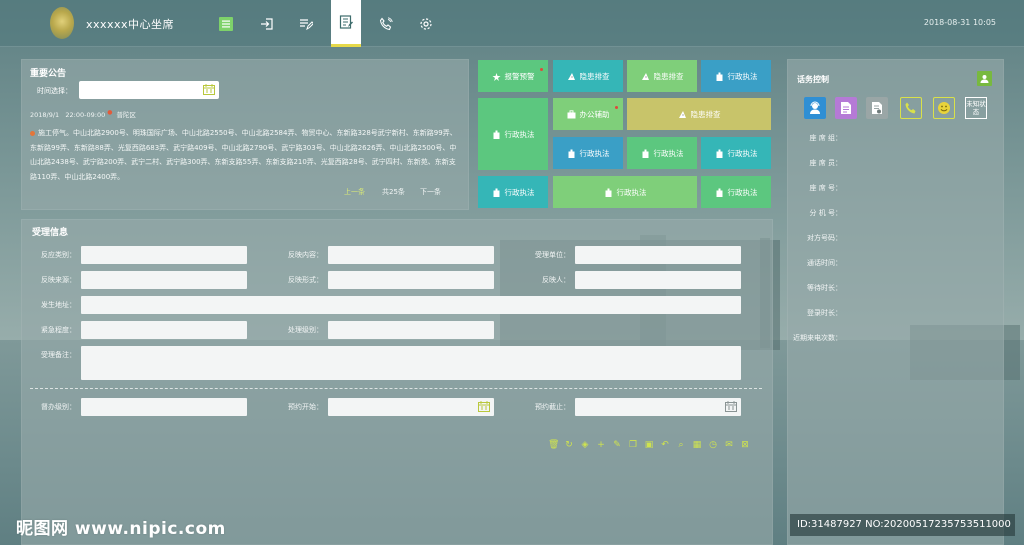 The height and width of the screenshot is (545, 1024). I want to click on notification-dot, so click(616, 107).